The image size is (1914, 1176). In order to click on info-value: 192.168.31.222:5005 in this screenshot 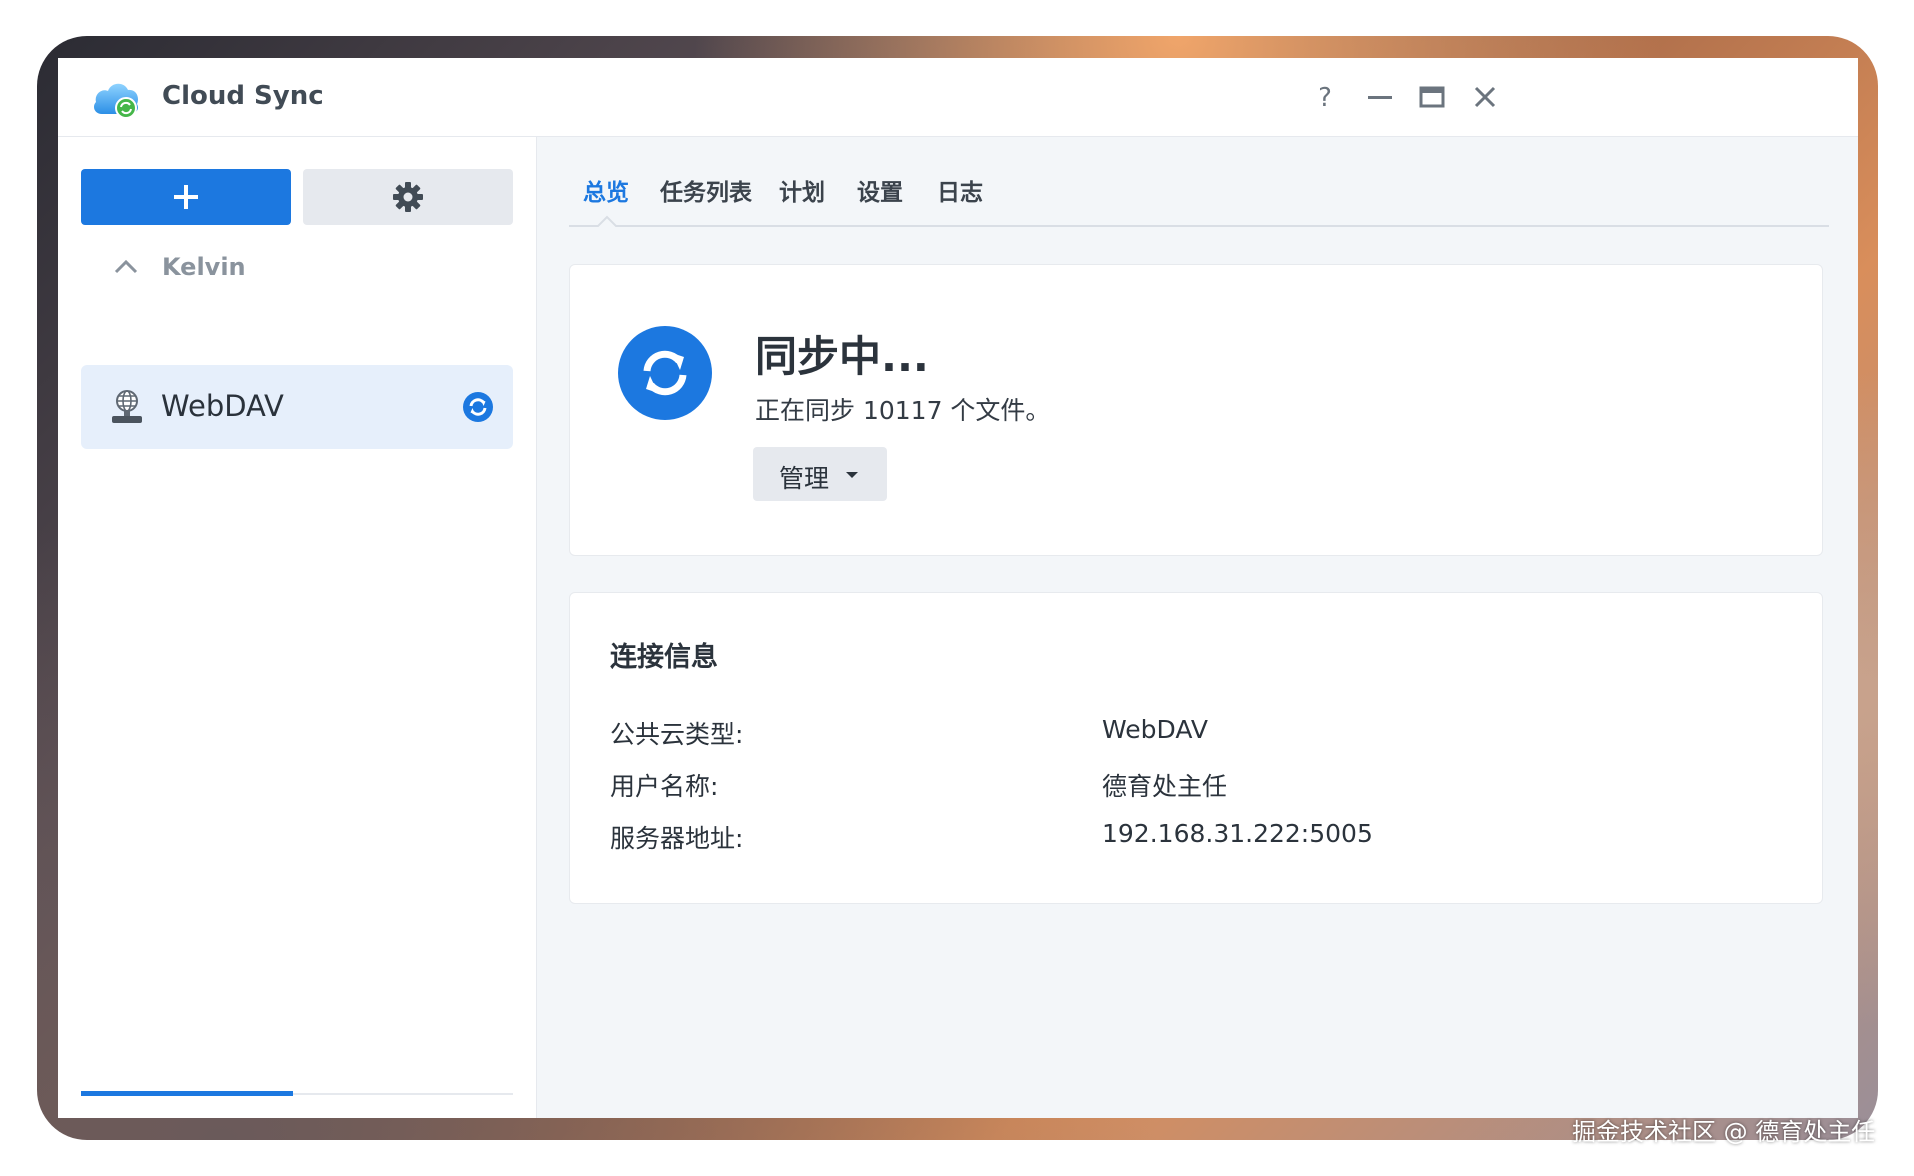, I will do `click(1237, 833)`.